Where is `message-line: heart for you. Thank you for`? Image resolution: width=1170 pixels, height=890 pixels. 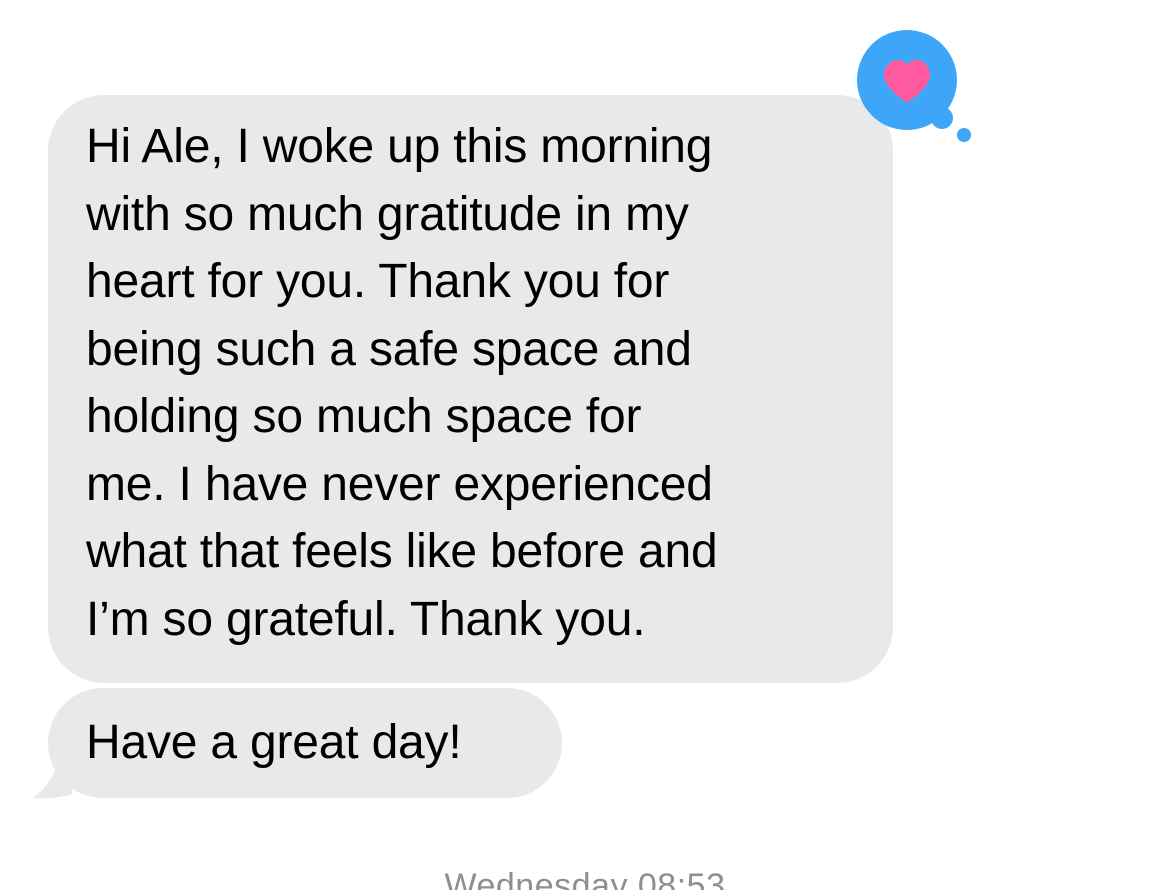 message-line: heart for you. Thank you for is located at coordinates (378, 281).